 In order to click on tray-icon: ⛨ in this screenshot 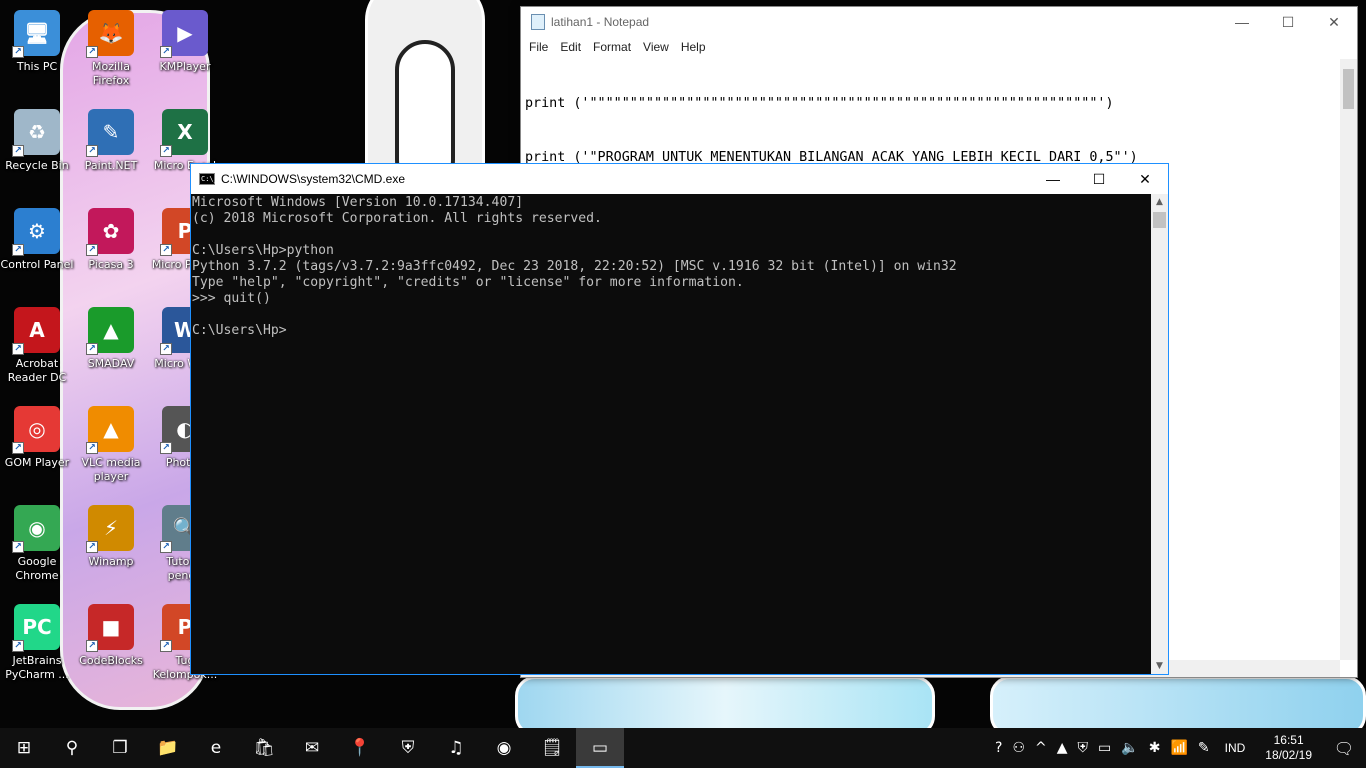, I will do `click(1083, 748)`.